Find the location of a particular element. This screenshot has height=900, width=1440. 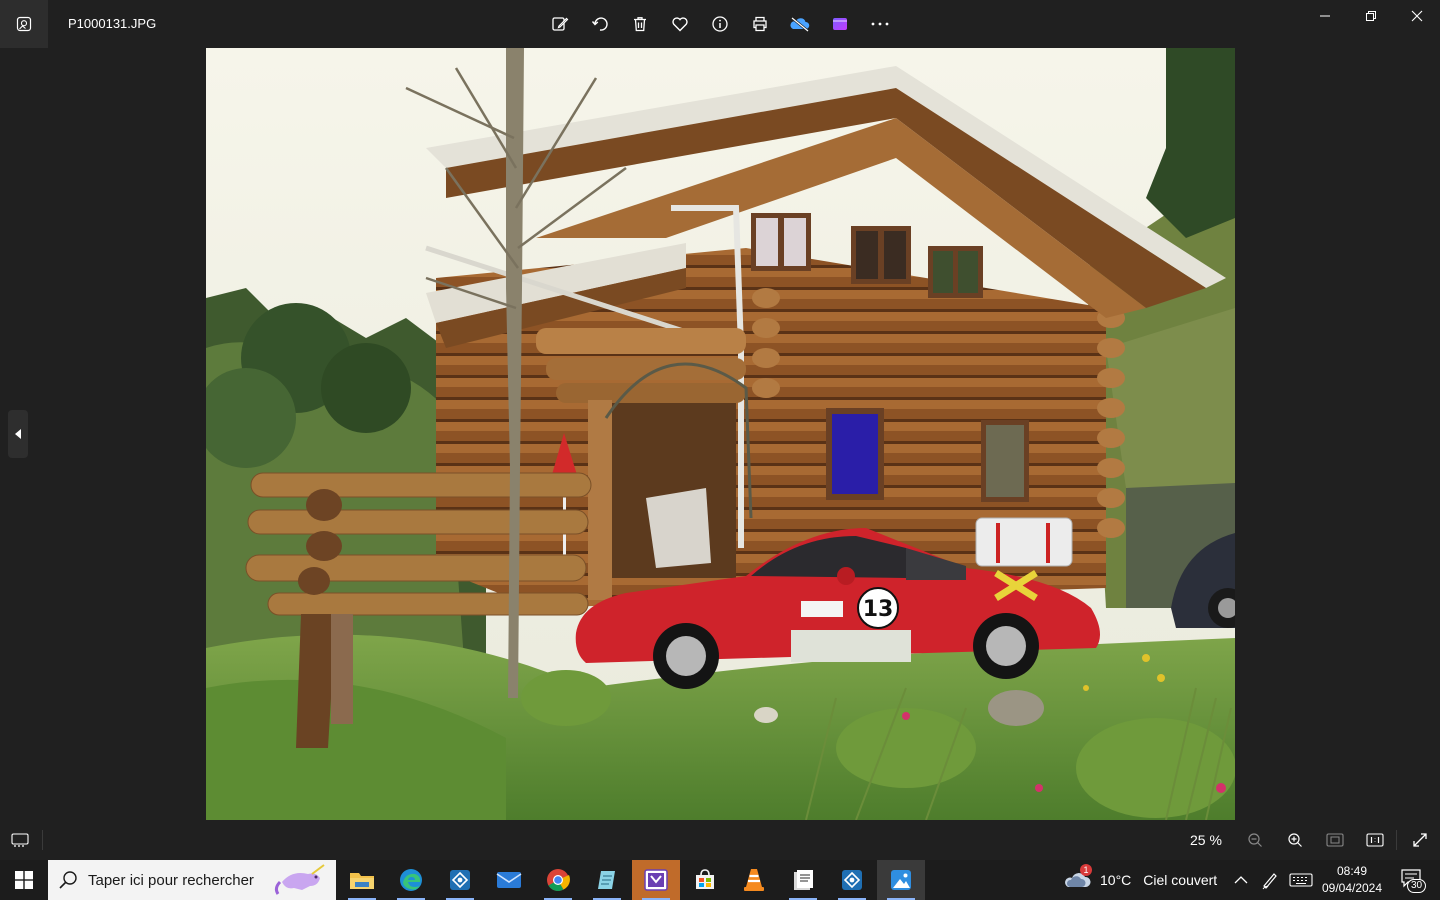

app-blue-icon is located at coordinates (460, 880).